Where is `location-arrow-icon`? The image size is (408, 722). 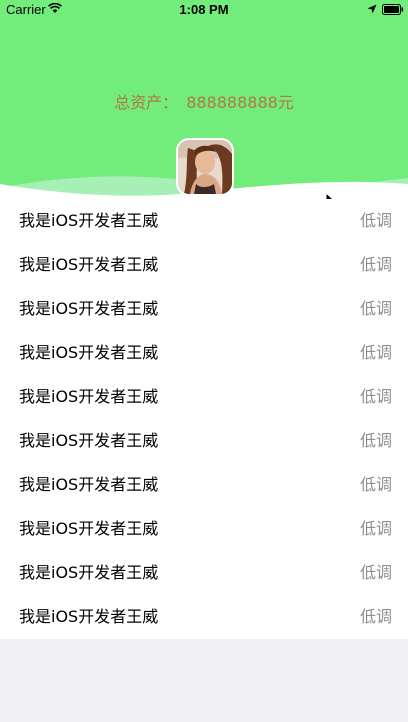
location-arrow-icon is located at coordinates (372, 10).